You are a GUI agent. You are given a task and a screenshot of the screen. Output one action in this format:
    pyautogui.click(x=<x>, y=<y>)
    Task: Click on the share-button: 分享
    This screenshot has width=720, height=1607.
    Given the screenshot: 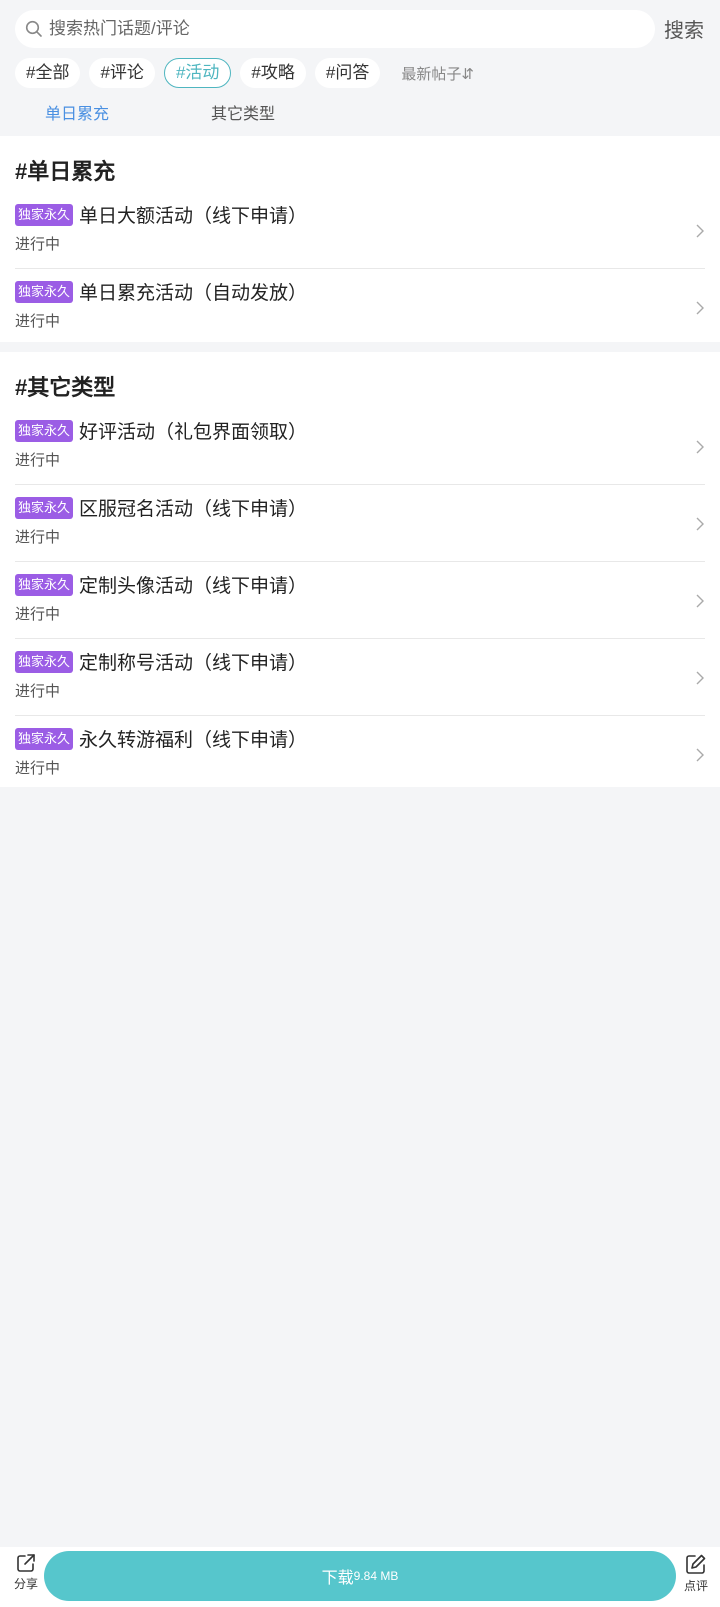 What is the action you would take?
    pyautogui.click(x=26, y=1572)
    